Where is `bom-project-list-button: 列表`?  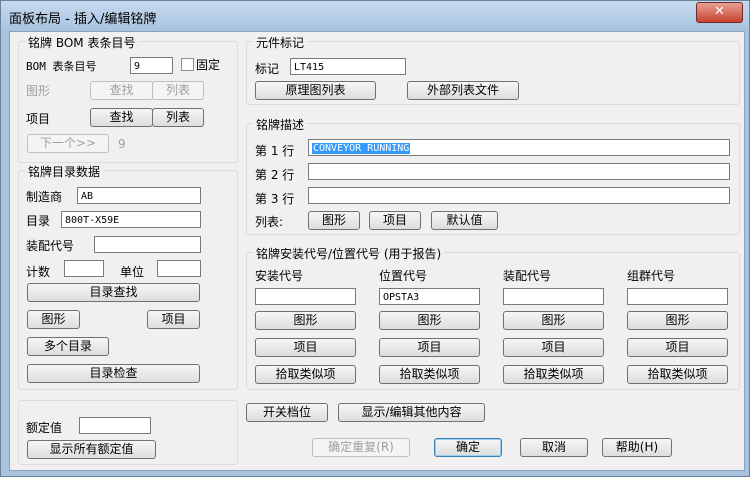 bom-project-list-button: 列表 is located at coordinates (178, 117).